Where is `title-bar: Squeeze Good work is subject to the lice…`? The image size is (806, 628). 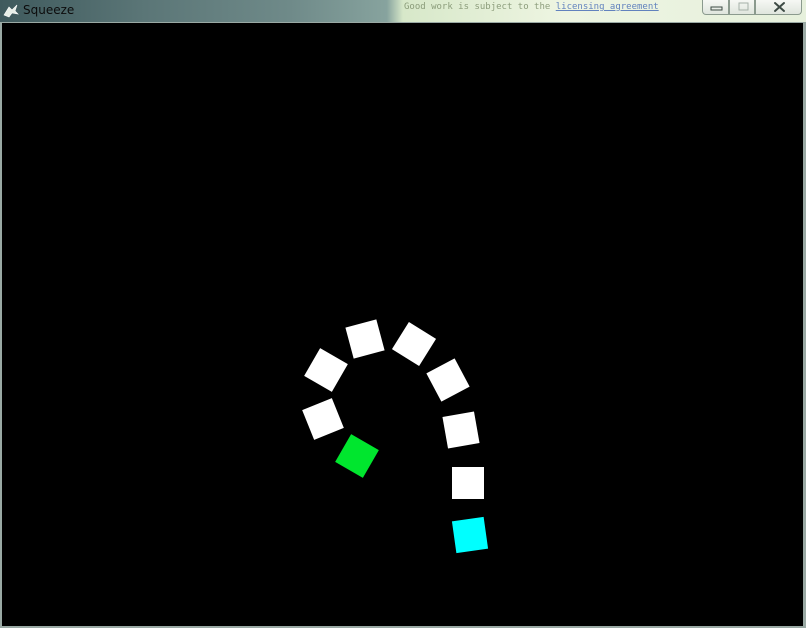 title-bar: Squeeze Good work is subject to the lice… is located at coordinates (403, 11).